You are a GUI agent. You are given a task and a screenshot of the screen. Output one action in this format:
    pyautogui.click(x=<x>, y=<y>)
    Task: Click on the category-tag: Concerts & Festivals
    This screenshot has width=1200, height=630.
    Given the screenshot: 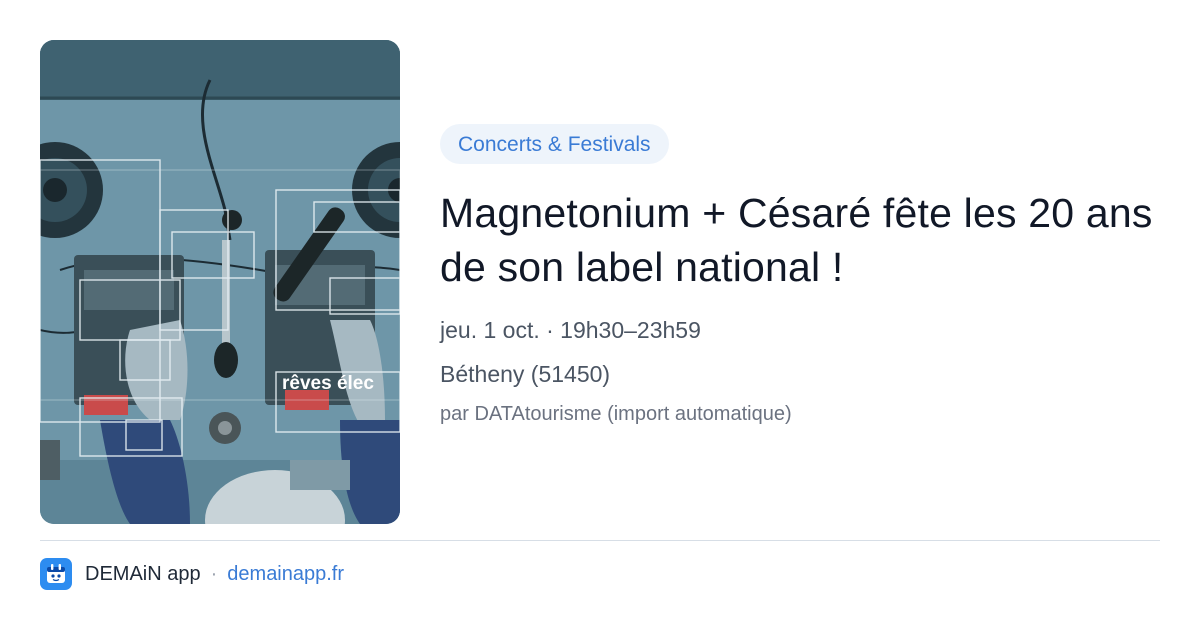 What is the action you would take?
    pyautogui.click(x=554, y=144)
    